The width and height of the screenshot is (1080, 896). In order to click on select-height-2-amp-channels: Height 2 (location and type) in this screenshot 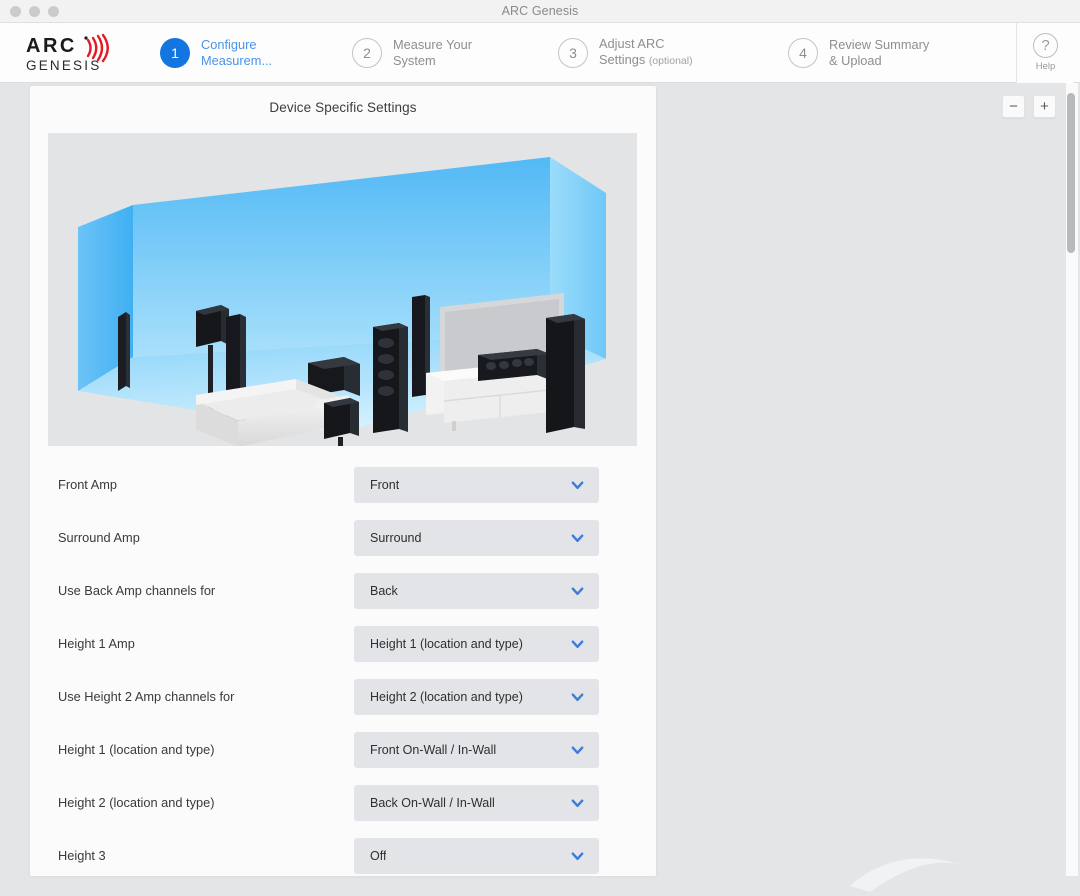, I will do `click(476, 696)`.